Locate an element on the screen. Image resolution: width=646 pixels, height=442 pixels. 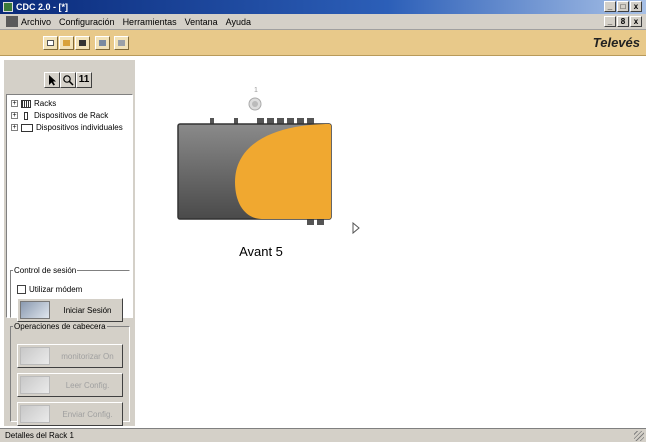
menu-configuracion: Configuración is located at coordinates (87, 22).